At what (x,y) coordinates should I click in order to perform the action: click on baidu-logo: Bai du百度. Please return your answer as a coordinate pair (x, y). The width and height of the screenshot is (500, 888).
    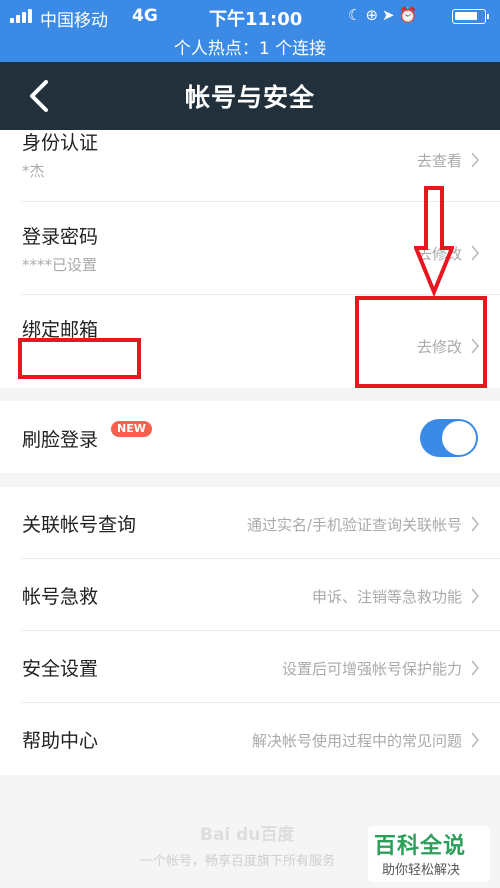
    Looking at the image, I should click on (247, 835).